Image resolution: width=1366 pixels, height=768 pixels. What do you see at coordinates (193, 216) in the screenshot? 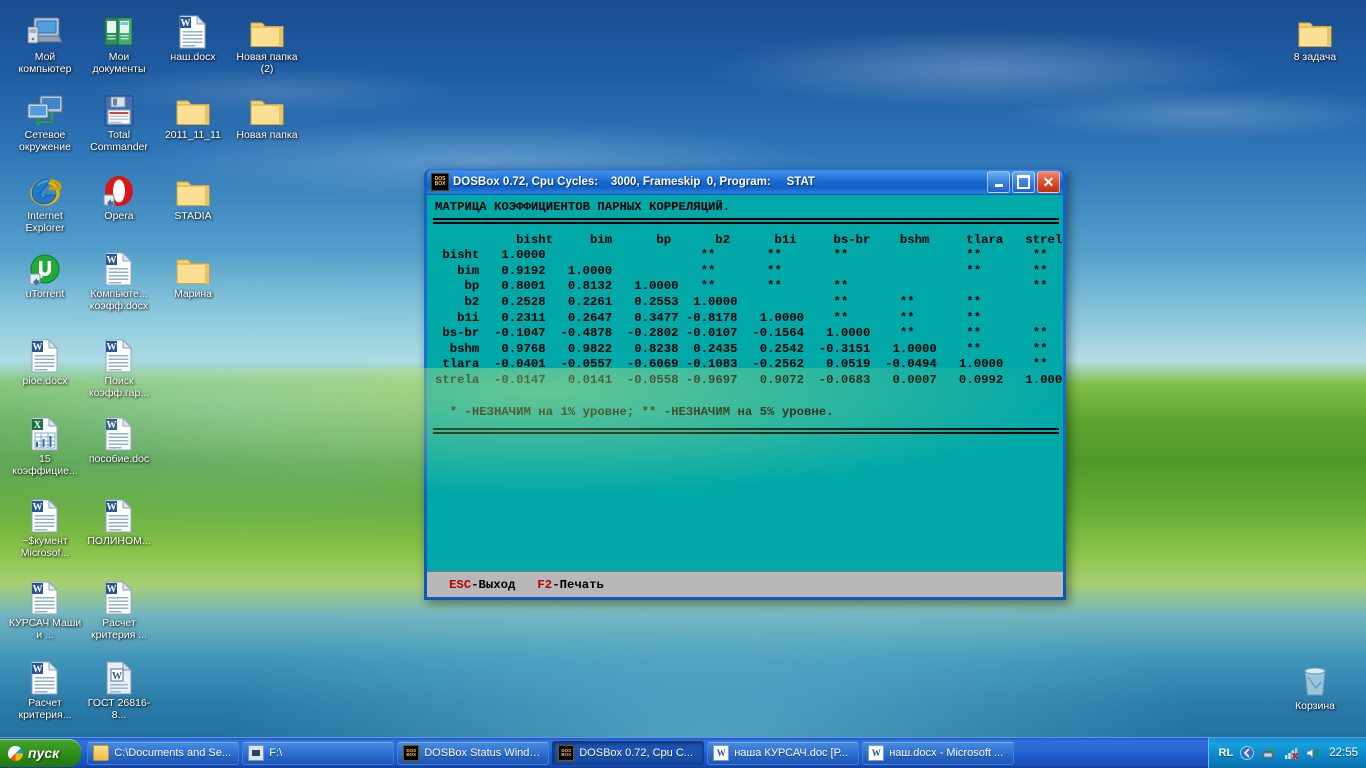
I see `desktop-icon-label: STADIA` at bounding box center [193, 216].